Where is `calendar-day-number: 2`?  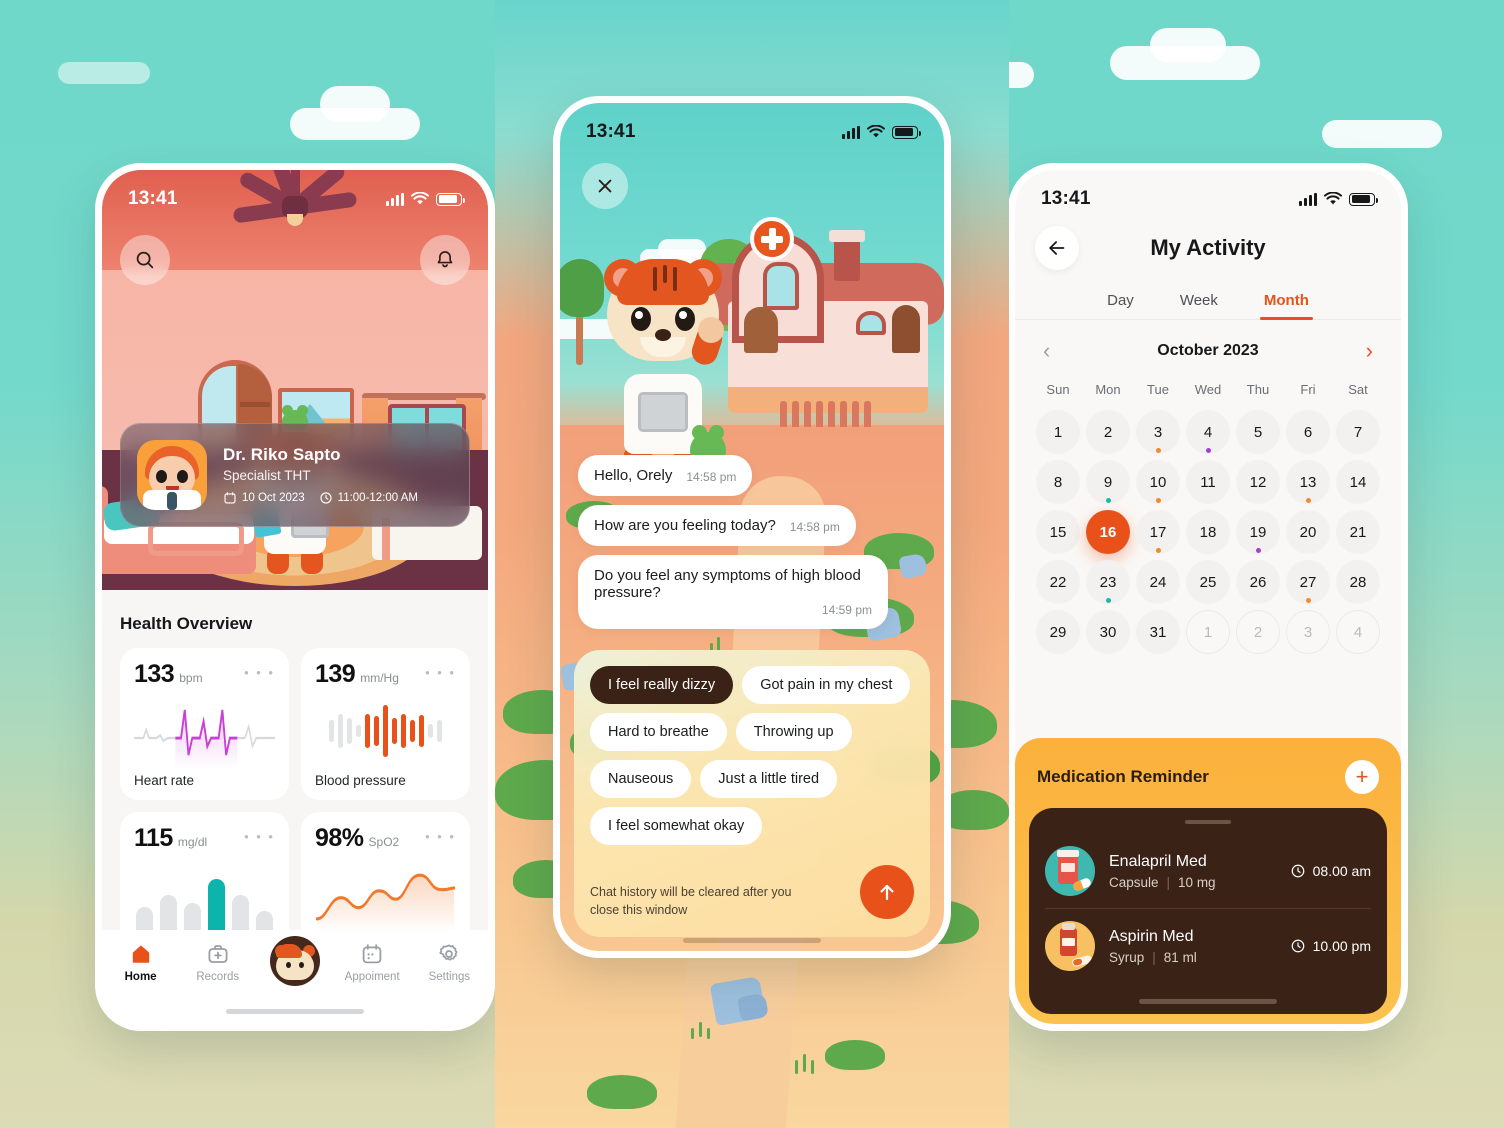
calendar-day-number: 2 is located at coordinates (1258, 632).